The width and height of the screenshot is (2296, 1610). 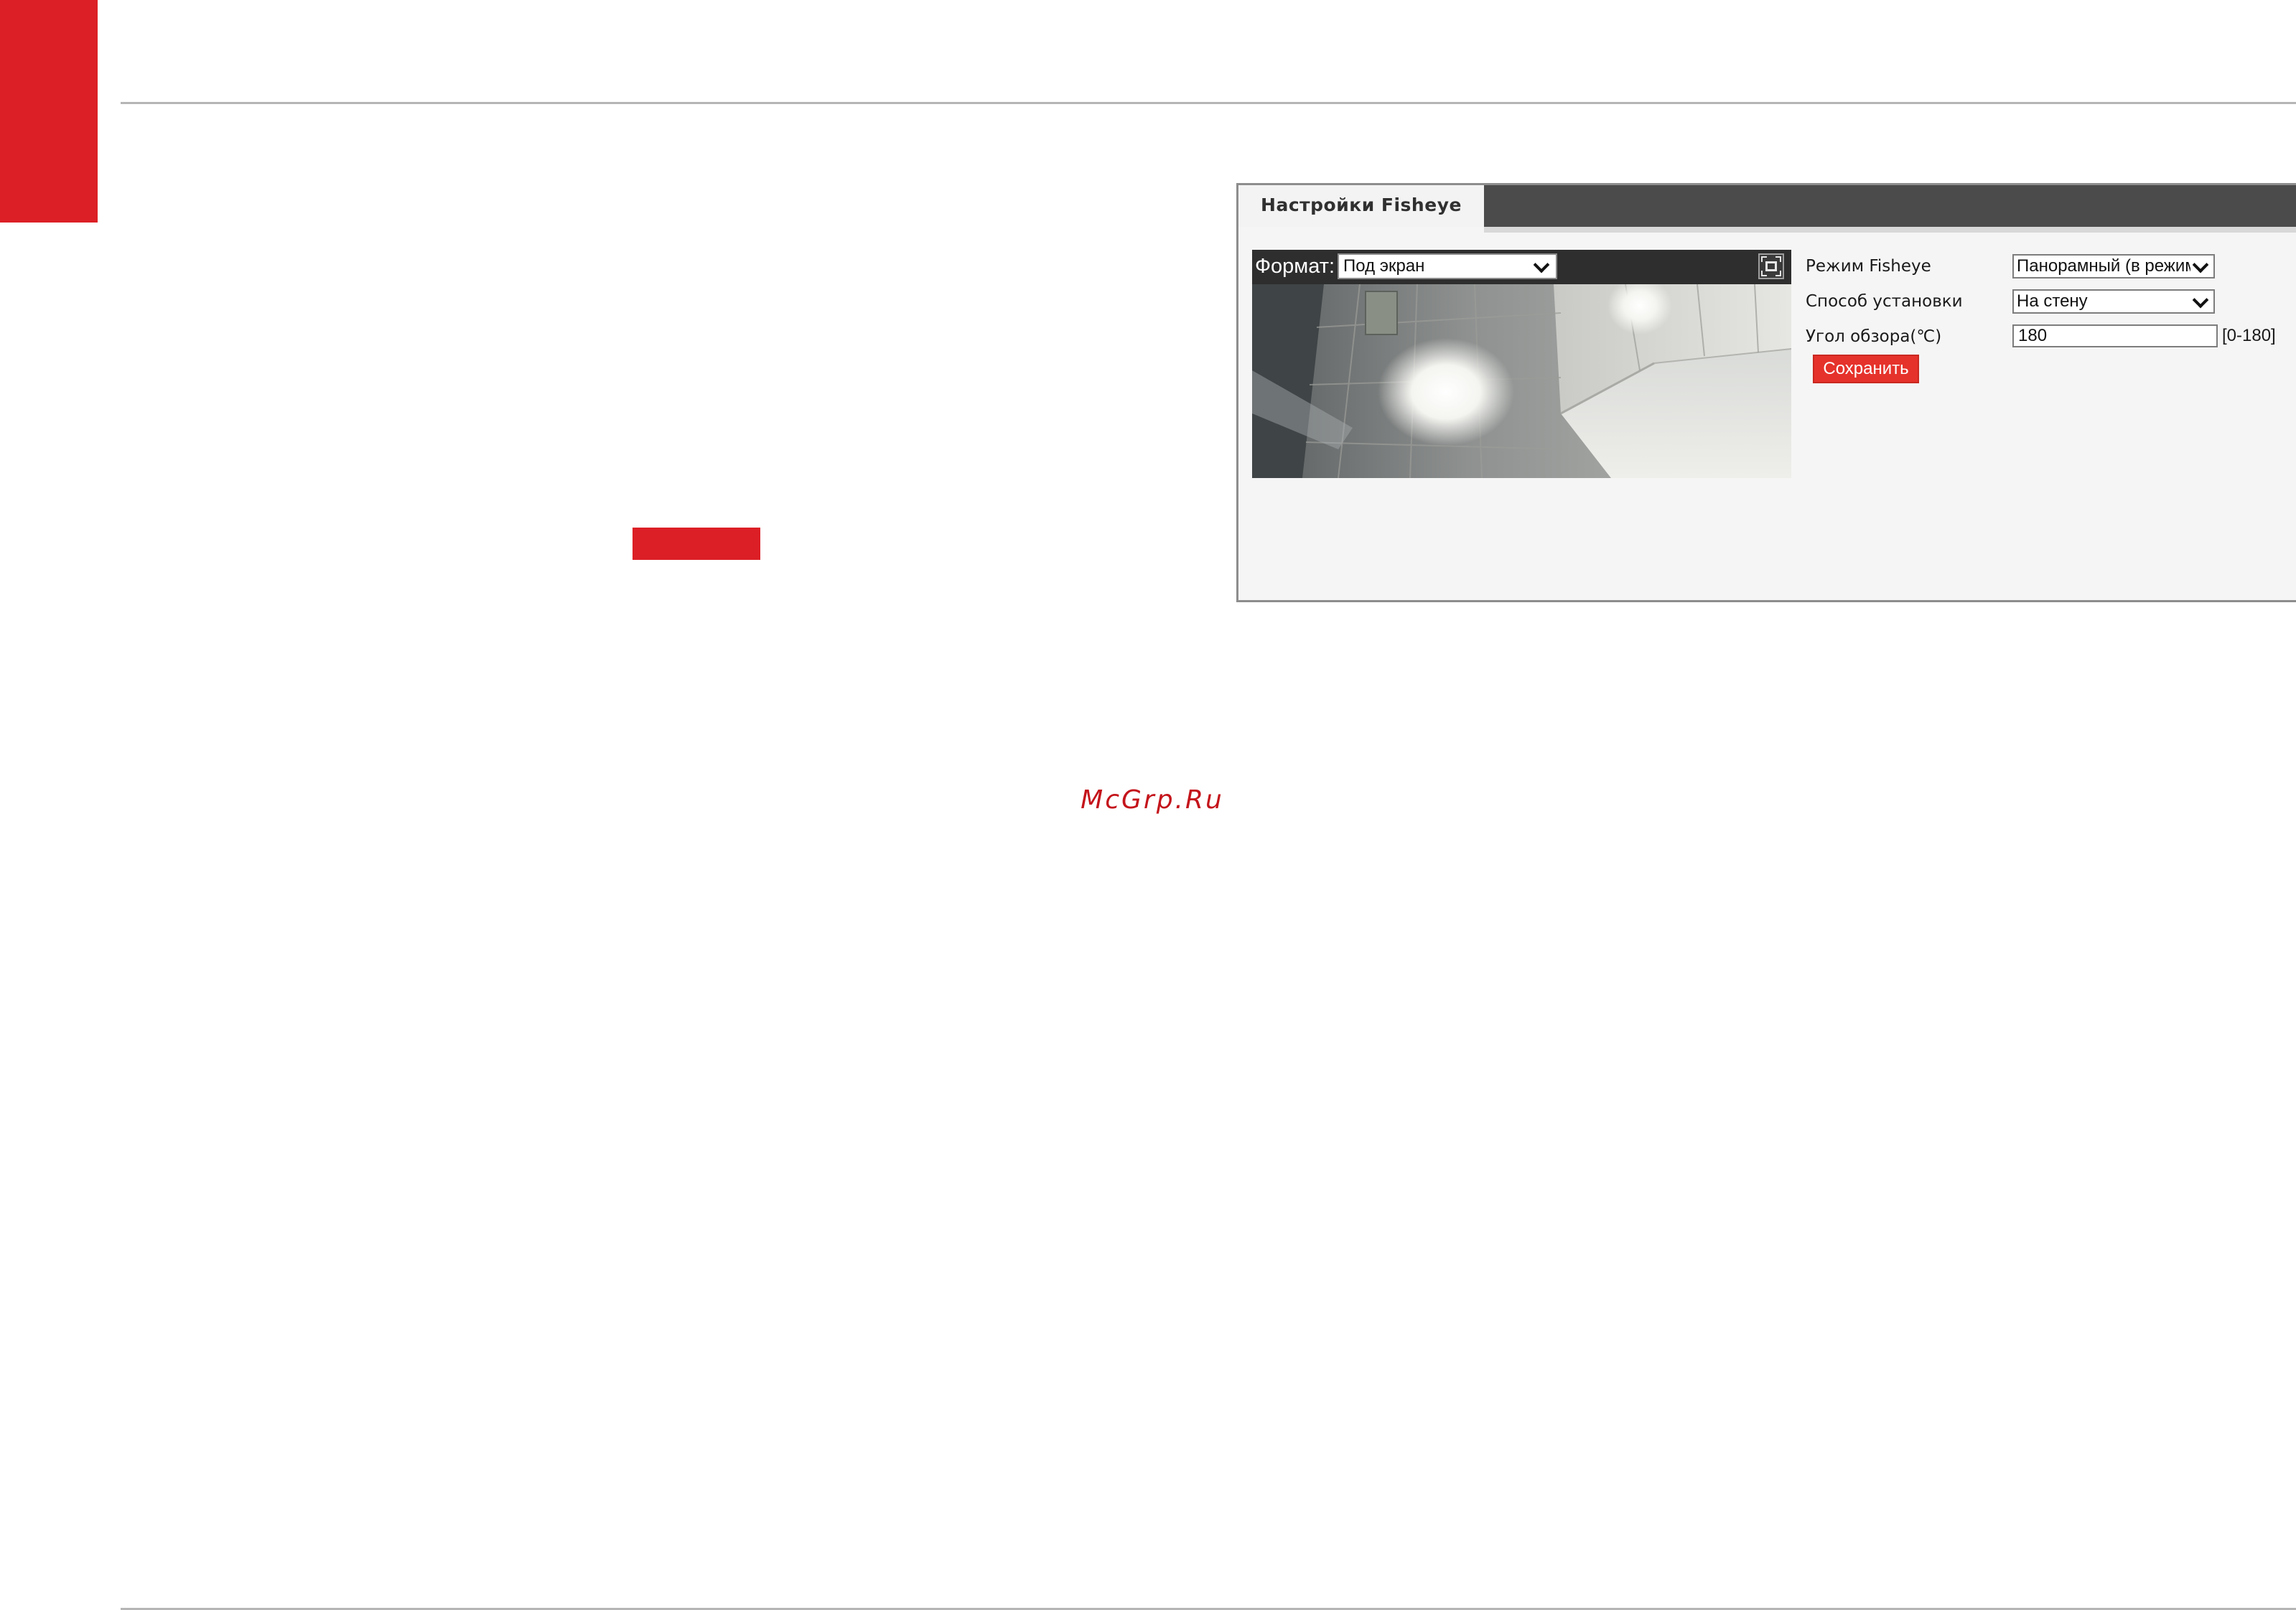 What do you see at coordinates (1152, 800) in the screenshot?
I see `watermark: McGrp.Ru` at bounding box center [1152, 800].